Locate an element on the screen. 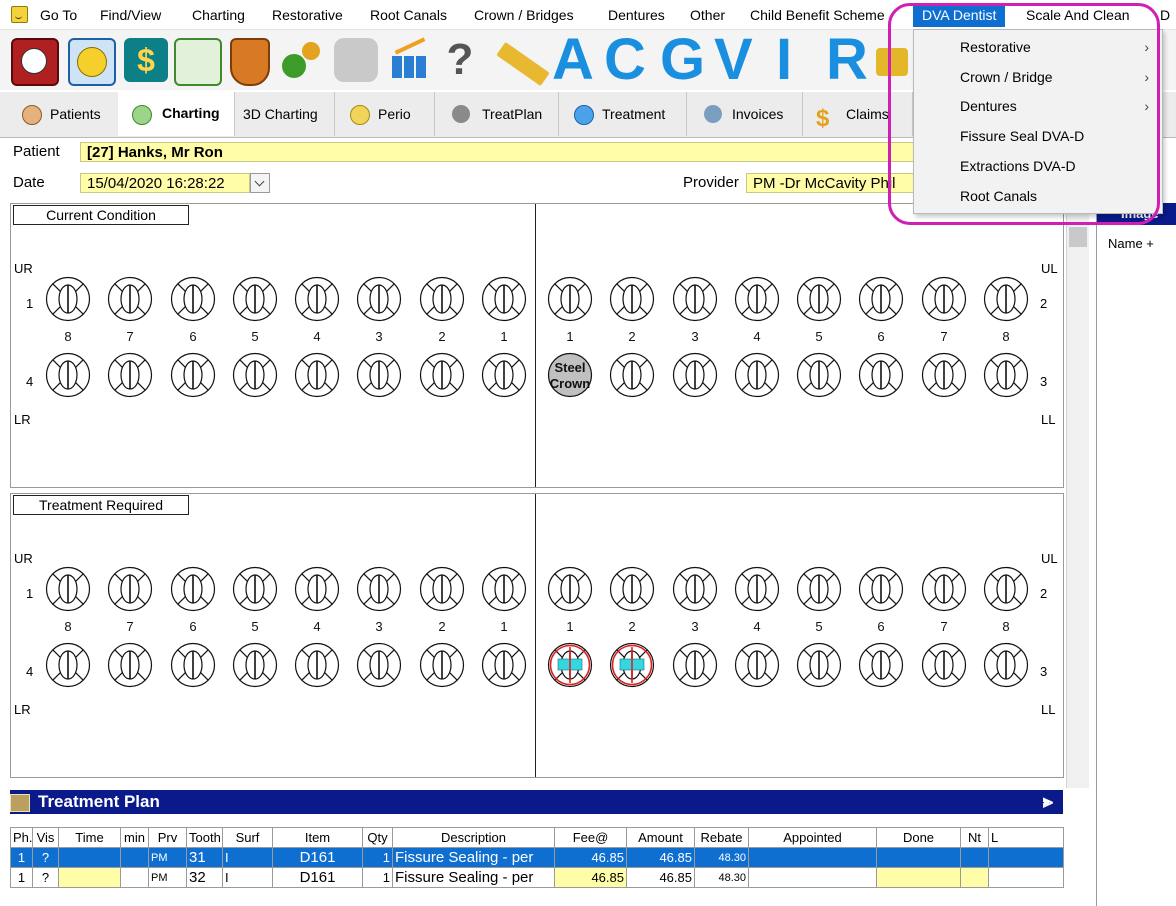  patient-smiley-icon is located at coordinates (92, 62).